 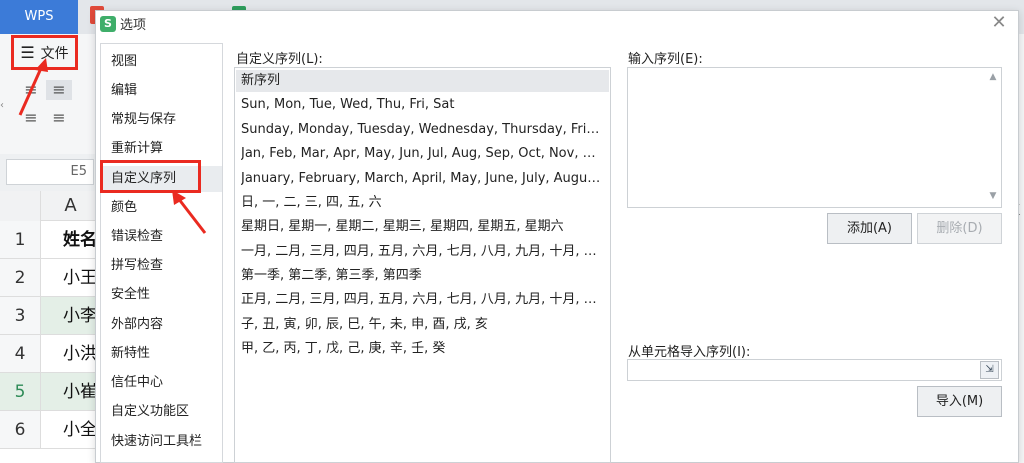 What do you see at coordinates (165, 383) in the screenshot?
I see `sidebar-item-trust-center: 信任中心` at bounding box center [165, 383].